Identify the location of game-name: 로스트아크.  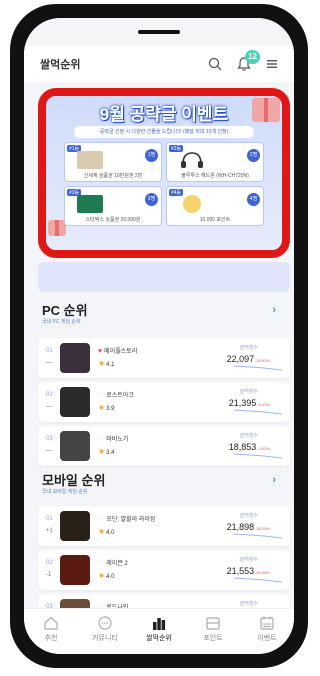
(120, 396).